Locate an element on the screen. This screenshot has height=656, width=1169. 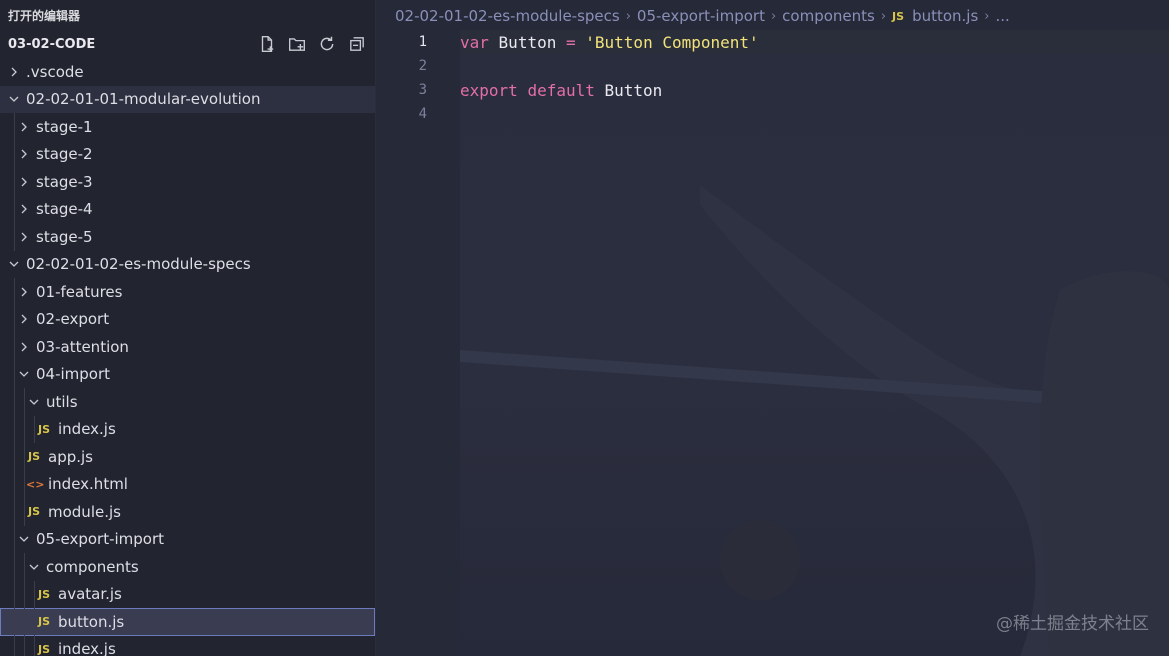
tree-folder: stage-1 is located at coordinates (187, 127).